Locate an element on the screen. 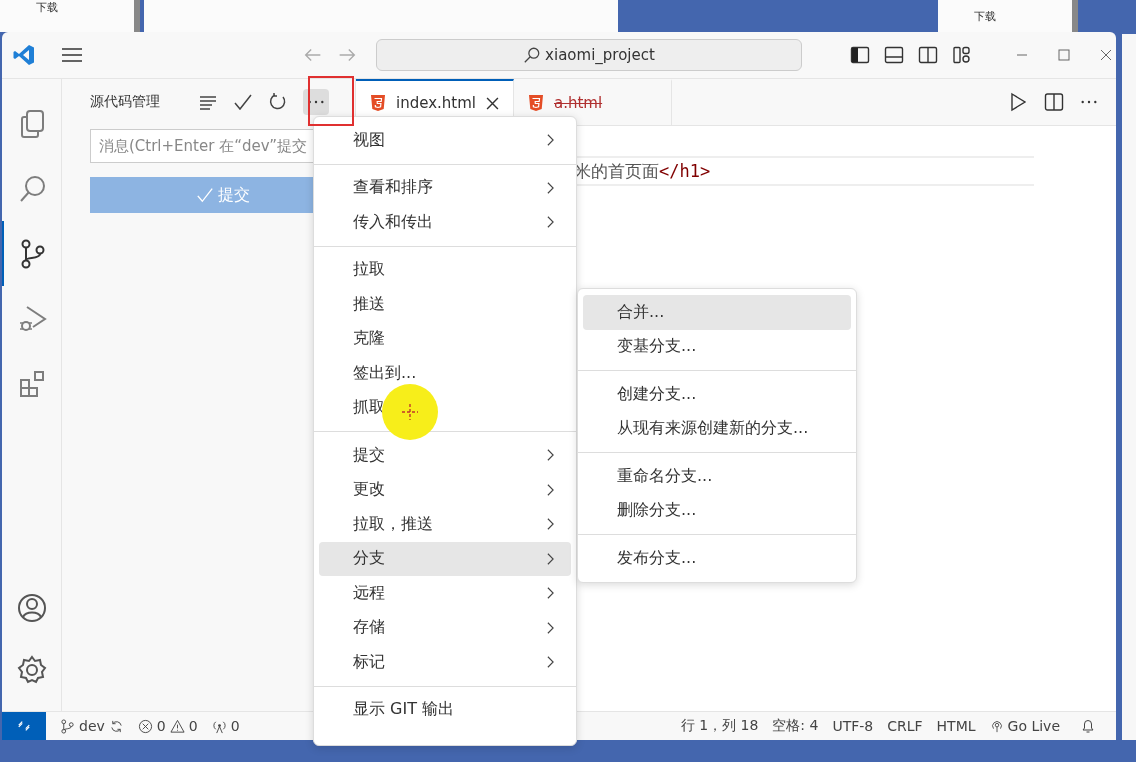  status-item: UTF-8 is located at coordinates (853, 726).